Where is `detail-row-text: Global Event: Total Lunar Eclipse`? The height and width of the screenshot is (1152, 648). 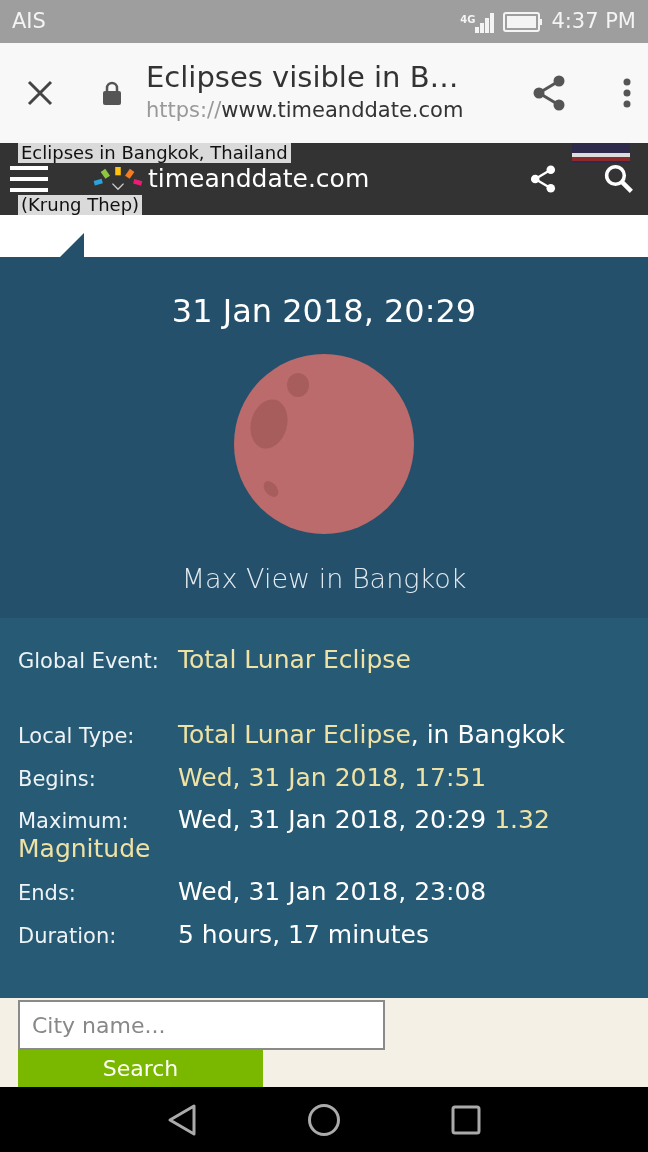 detail-row-text: Global Event: Total Lunar Eclipse is located at coordinates (215, 660).